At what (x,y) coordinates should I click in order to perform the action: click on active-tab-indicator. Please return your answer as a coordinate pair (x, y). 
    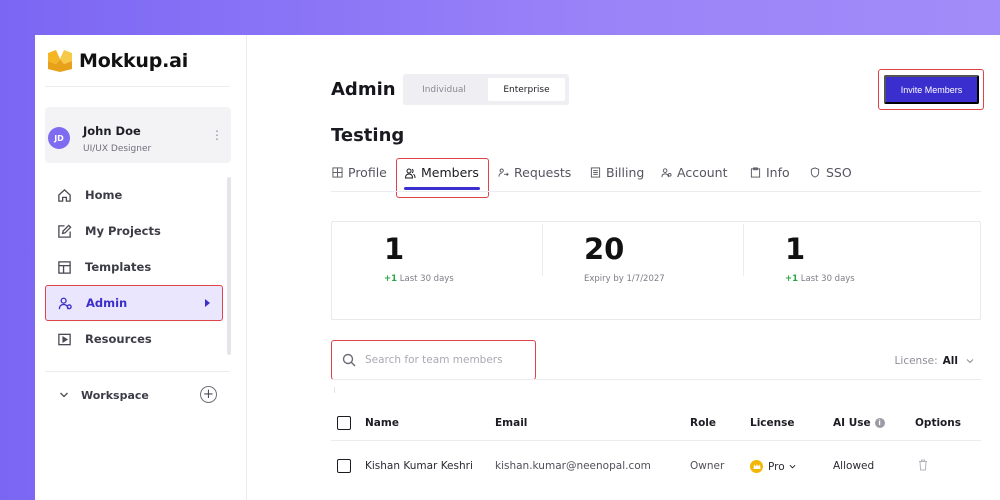
    Looking at the image, I should click on (442, 188).